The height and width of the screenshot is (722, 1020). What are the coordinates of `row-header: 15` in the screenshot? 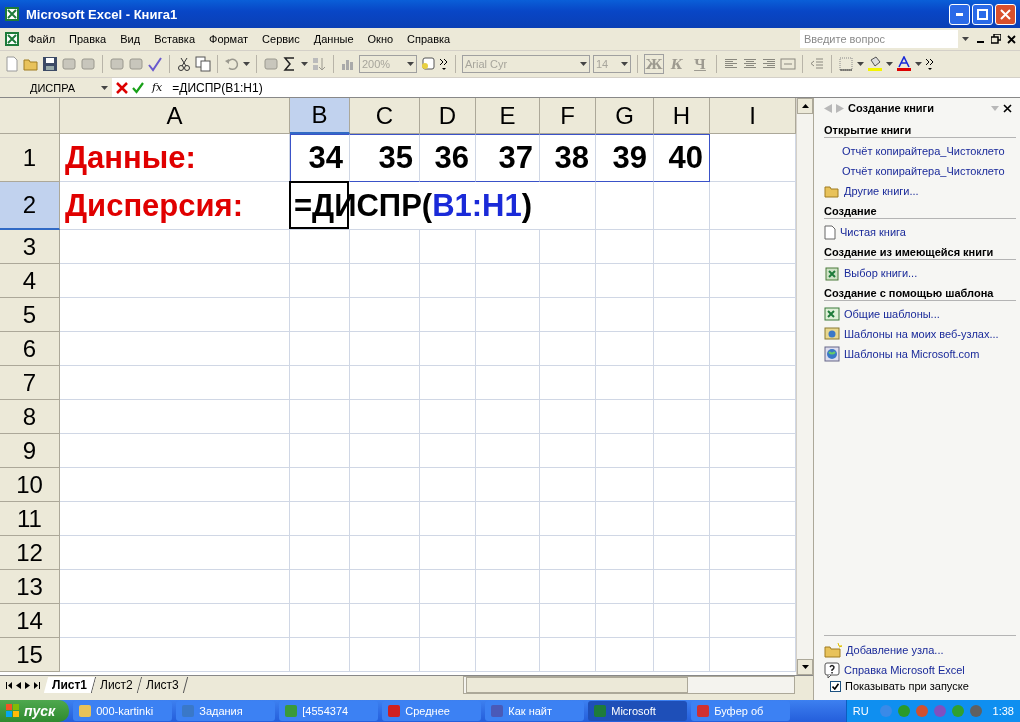 It's located at (30, 655).